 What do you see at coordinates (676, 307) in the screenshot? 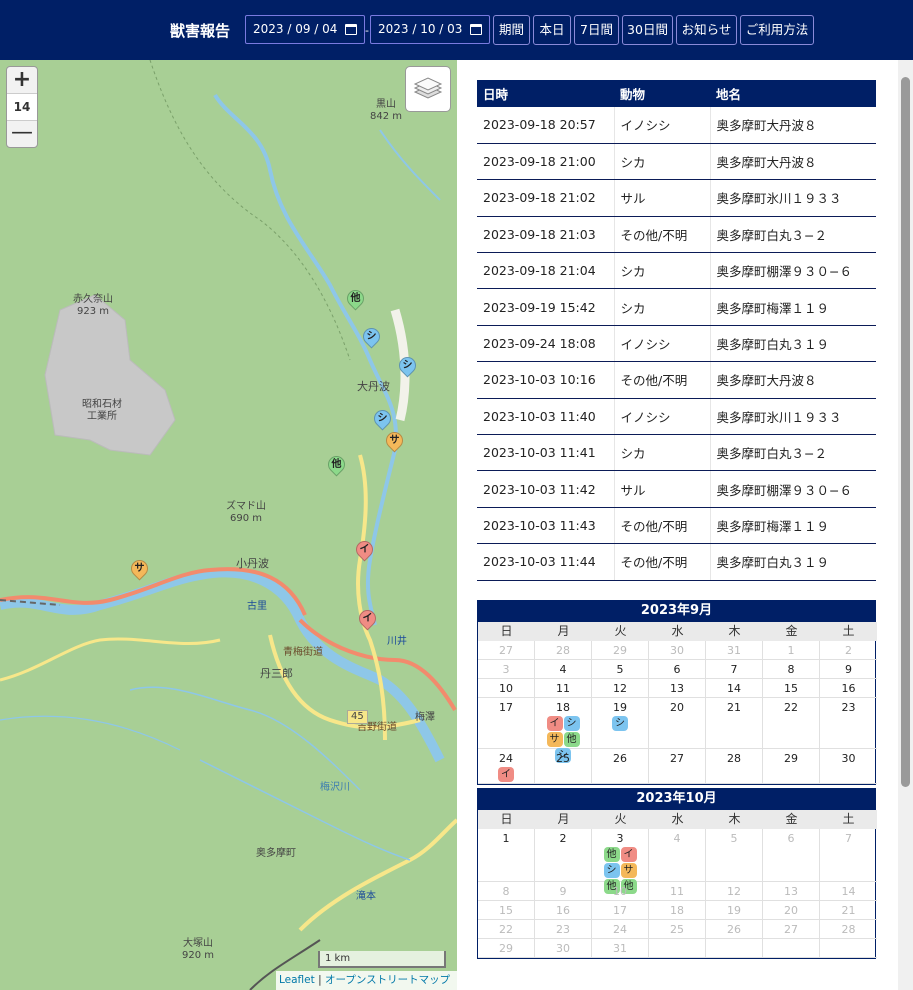
I see `table-row: 2023-09-19 15:42 シカ 奥多摩町梅澤１１９` at bounding box center [676, 307].